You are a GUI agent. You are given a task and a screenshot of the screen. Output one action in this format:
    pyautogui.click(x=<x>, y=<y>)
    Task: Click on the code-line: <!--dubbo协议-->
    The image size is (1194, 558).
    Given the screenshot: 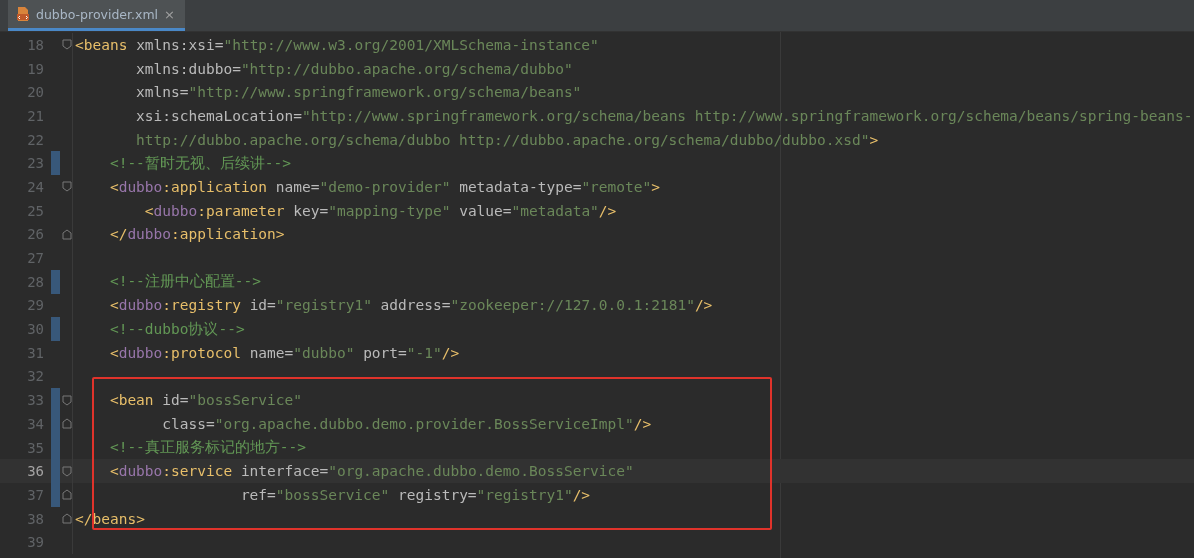 What is the action you would take?
    pyautogui.click(x=176, y=329)
    